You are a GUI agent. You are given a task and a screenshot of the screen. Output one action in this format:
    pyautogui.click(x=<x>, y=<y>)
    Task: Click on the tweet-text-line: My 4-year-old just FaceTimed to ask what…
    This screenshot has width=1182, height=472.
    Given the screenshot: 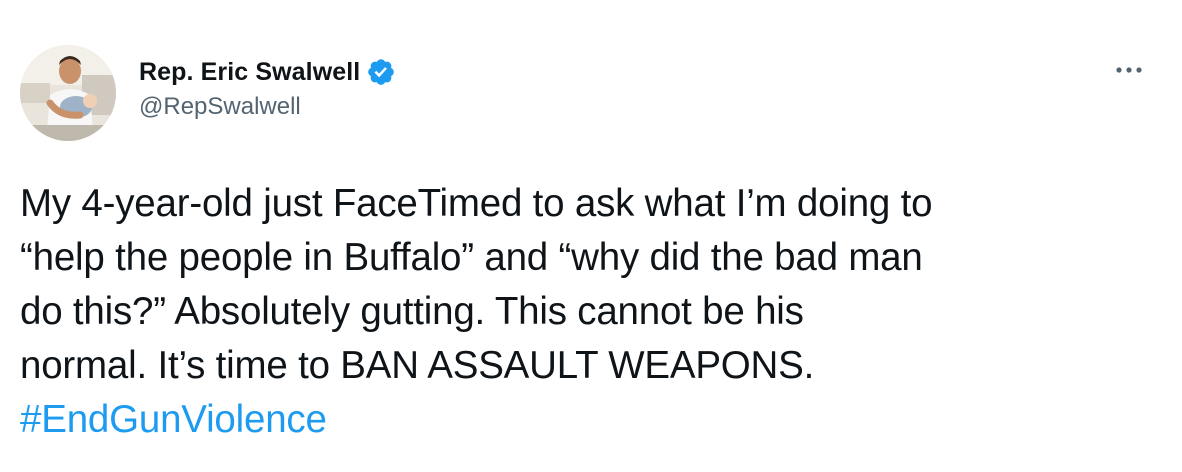 What is the action you would take?
    pyautogui.click(x=476, y=203)
    